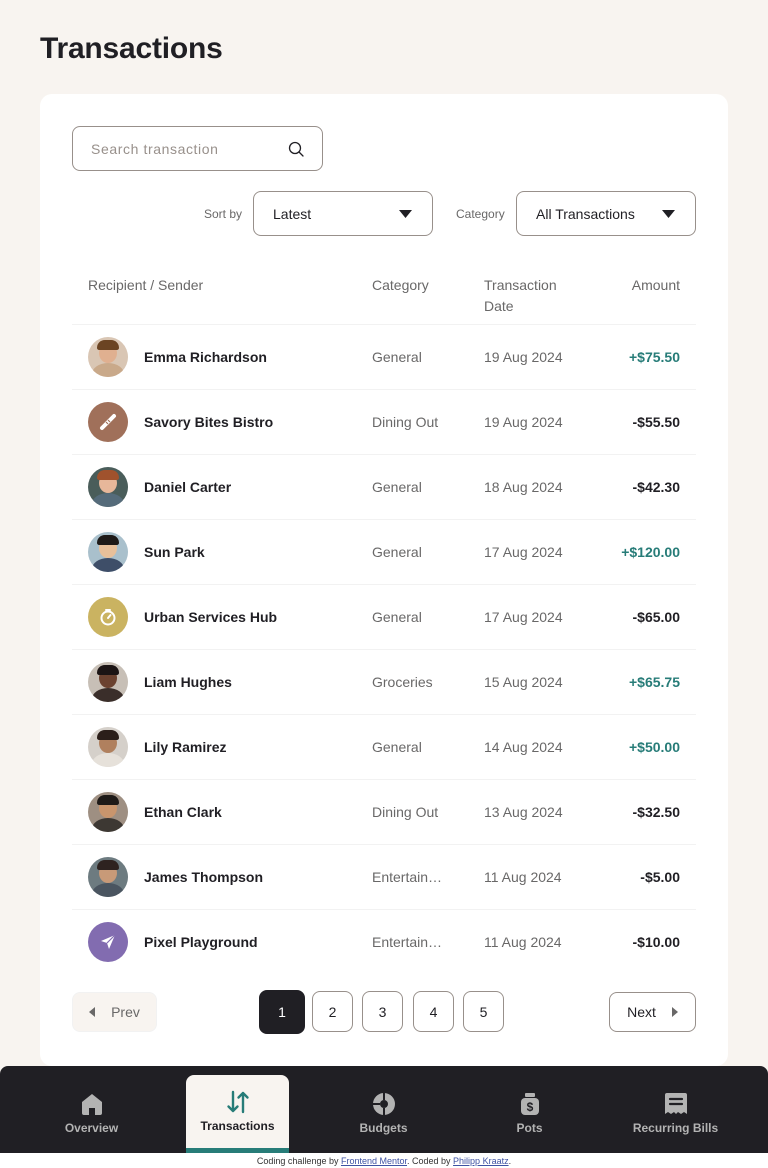 Image resolution: width=768 pixels, height=1168 pixels. I want to click on nav-budgets: Budgets, so click(383, 1113).